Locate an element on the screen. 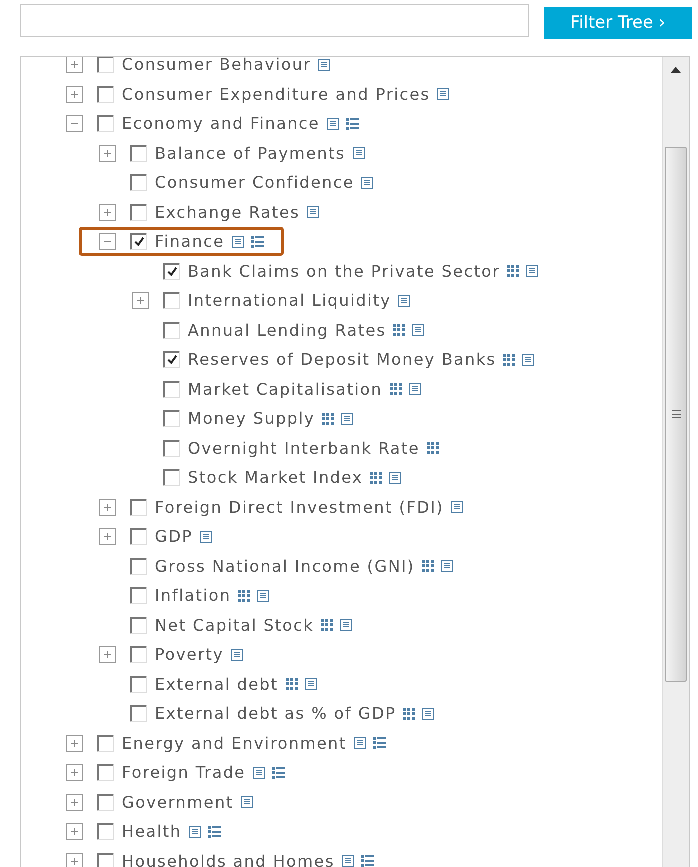  tree-item-label: Foreign Trade is located at coordinates (184, 772).